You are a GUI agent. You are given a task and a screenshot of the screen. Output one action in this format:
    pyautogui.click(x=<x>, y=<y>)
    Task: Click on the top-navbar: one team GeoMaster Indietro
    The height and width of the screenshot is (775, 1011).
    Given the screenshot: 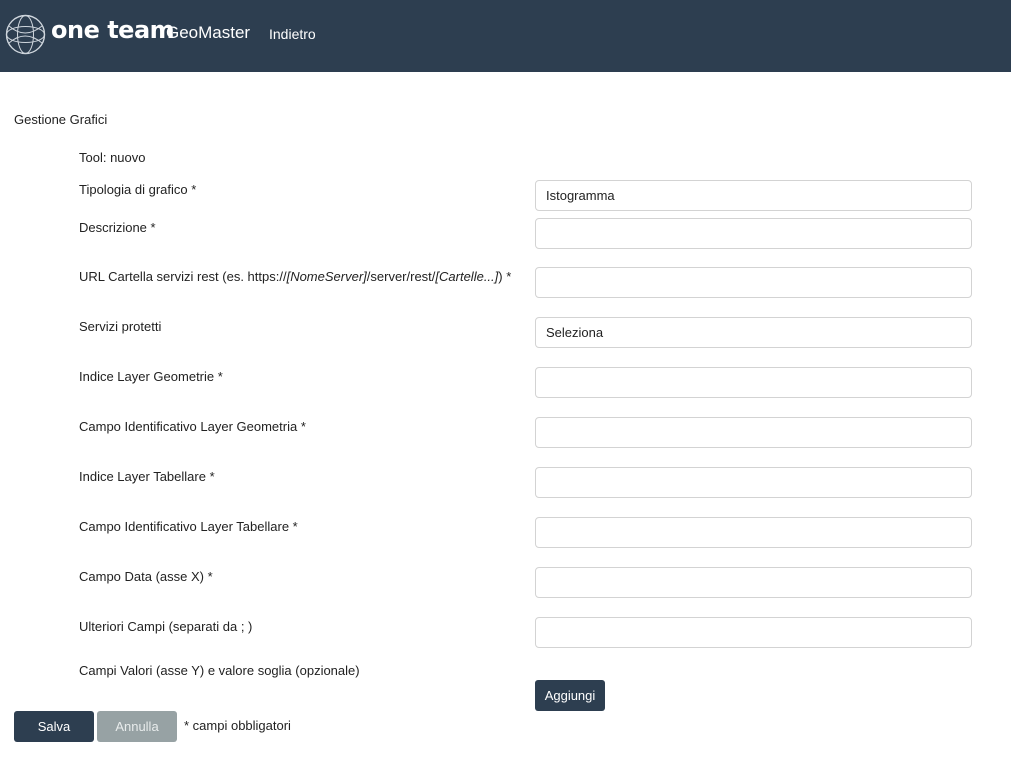 What is the action you would take?
    pyautogui.click(x=505, y=36)
    